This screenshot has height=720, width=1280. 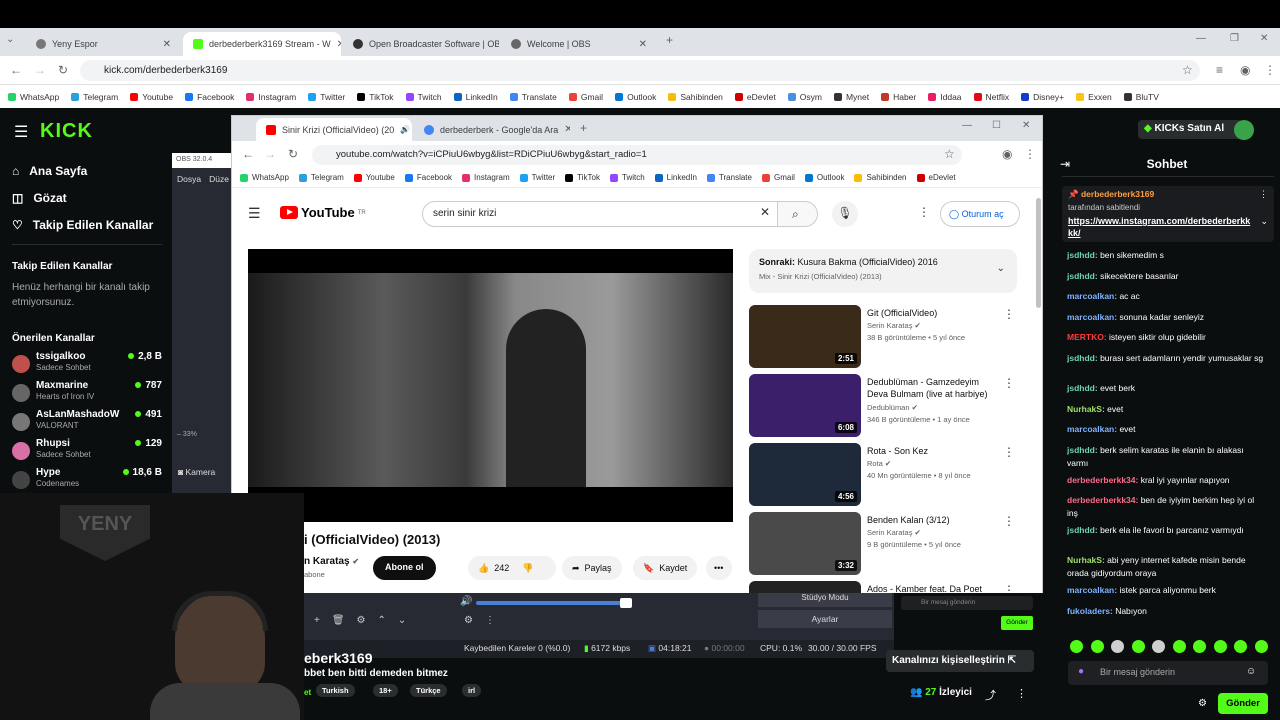 What do you see at coordinates (1001, 268) in the screenshot?
I see `chevron-down-icon: ⌄` at bounding box center [1001, 268].